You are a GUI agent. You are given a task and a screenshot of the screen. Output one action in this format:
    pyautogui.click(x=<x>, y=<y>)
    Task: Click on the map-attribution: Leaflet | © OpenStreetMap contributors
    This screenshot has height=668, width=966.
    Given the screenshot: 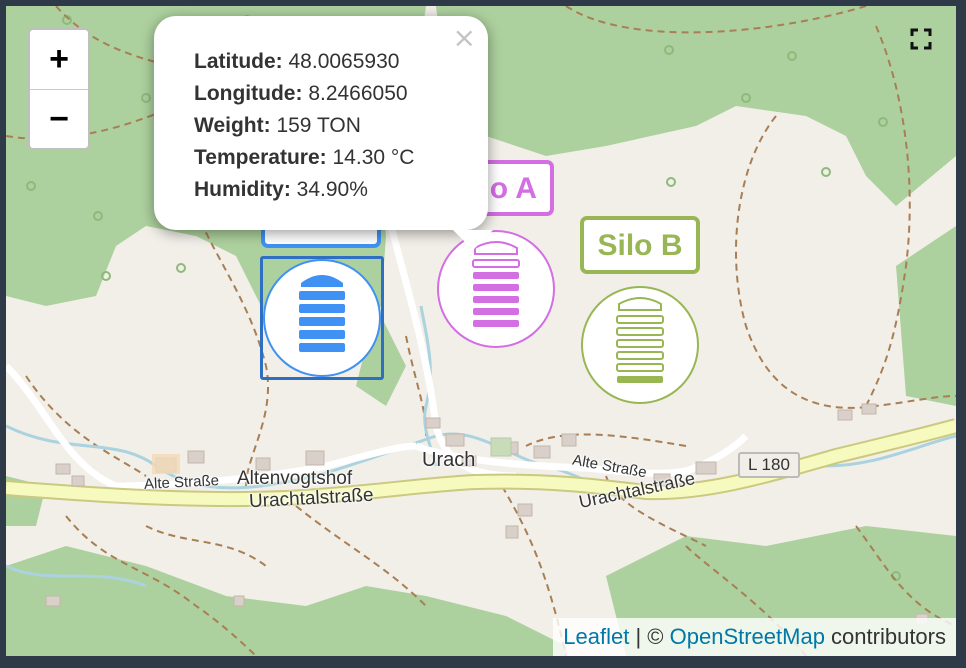 What is the action you would take?
    pyautogui.click(x=754, y=637)
    